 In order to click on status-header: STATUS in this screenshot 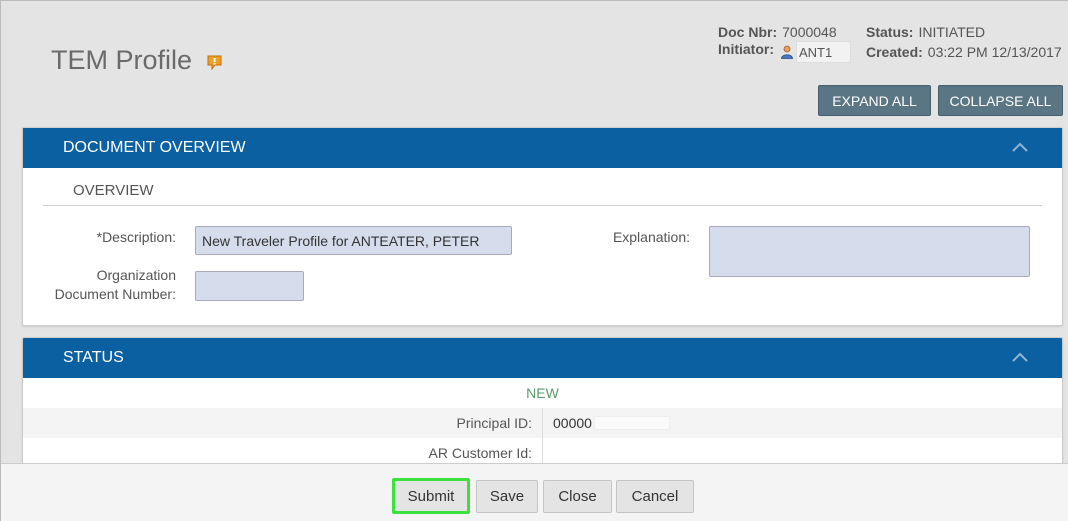, I will do `click(542, 358)`.